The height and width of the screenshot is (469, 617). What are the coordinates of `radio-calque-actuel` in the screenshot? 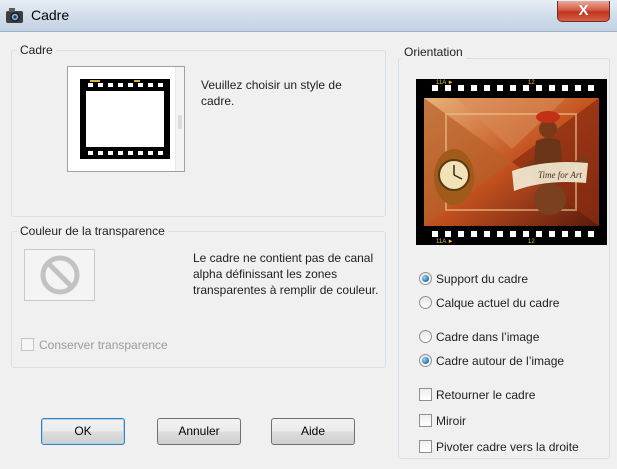 It's located at (425, 302).